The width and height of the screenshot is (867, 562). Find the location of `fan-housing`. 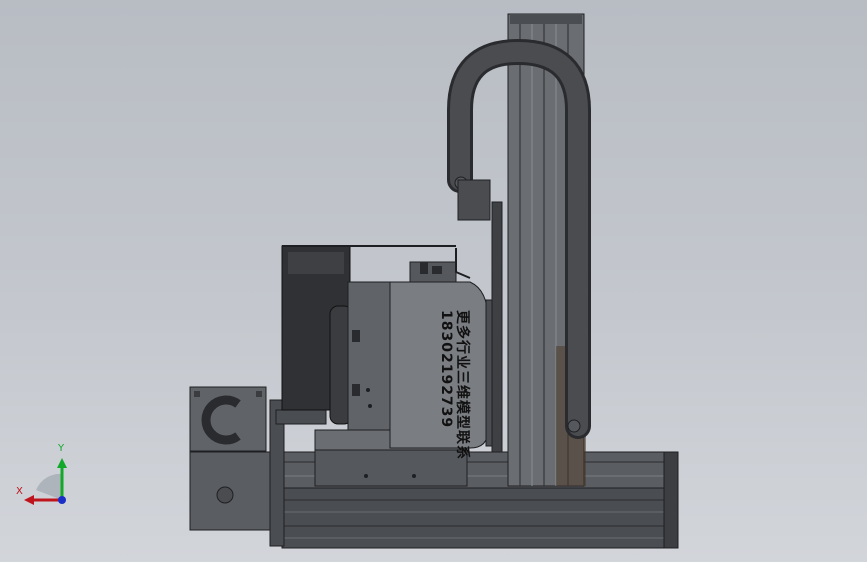

fan-housing is located at coordinates (338, 338).